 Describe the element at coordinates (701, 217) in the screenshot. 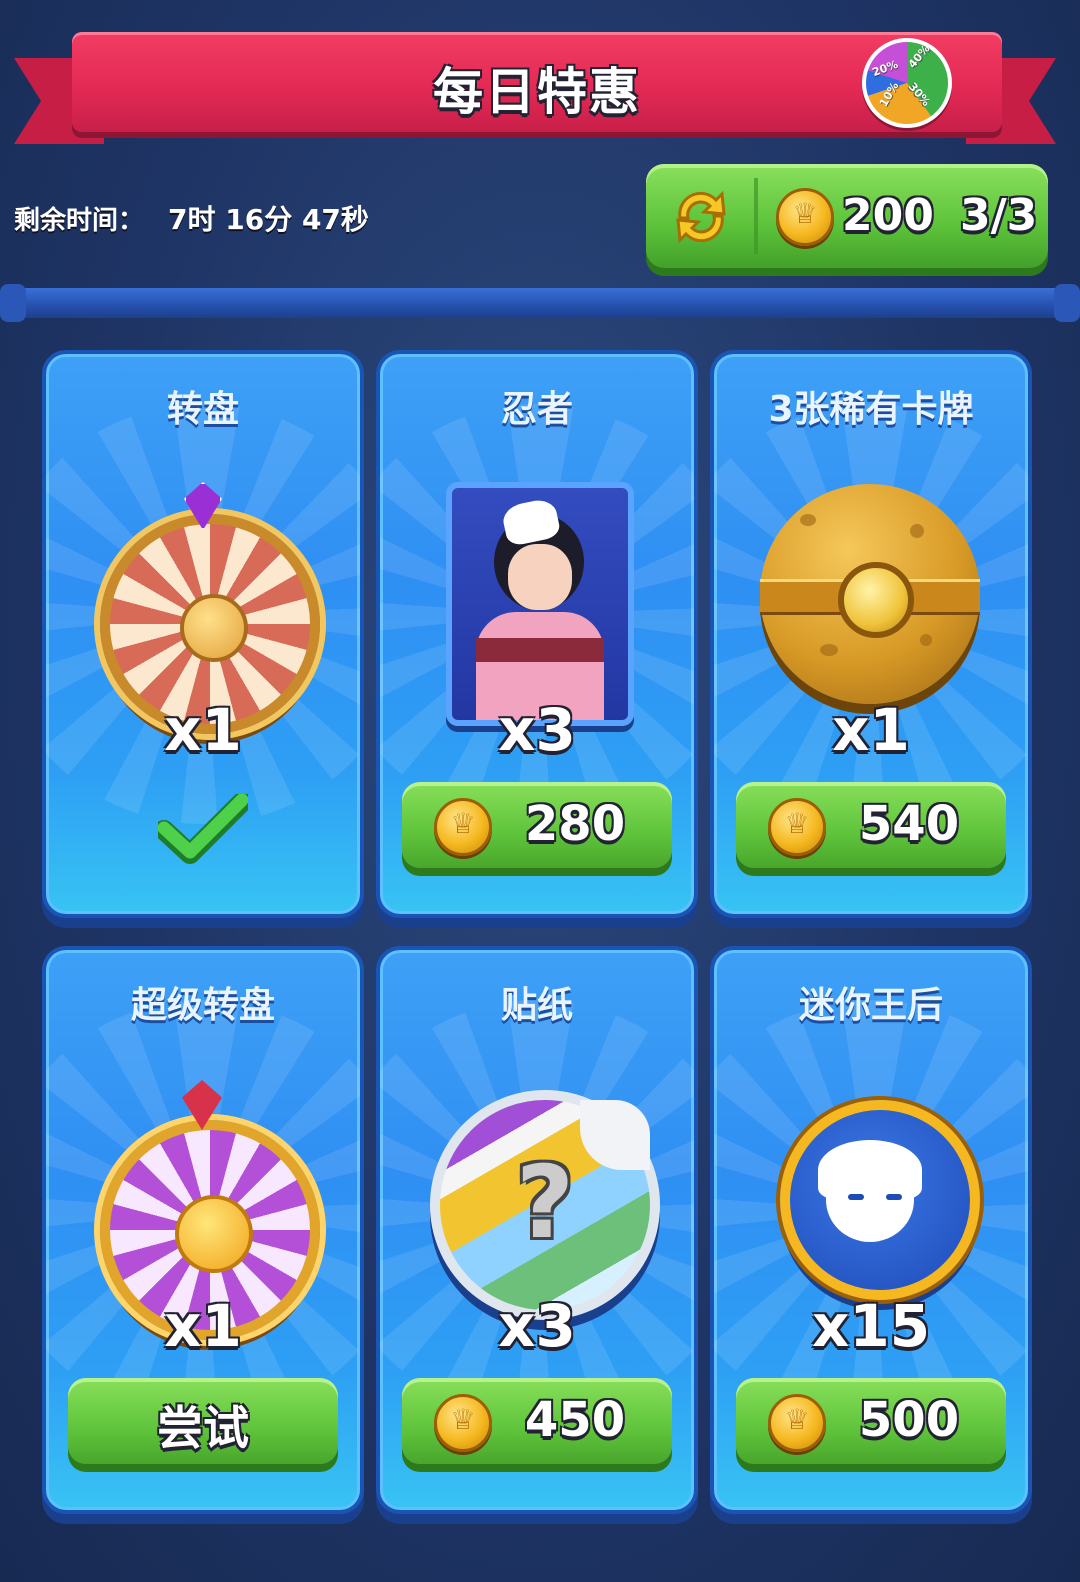

I see `refresh-arrows-icon` at that location.